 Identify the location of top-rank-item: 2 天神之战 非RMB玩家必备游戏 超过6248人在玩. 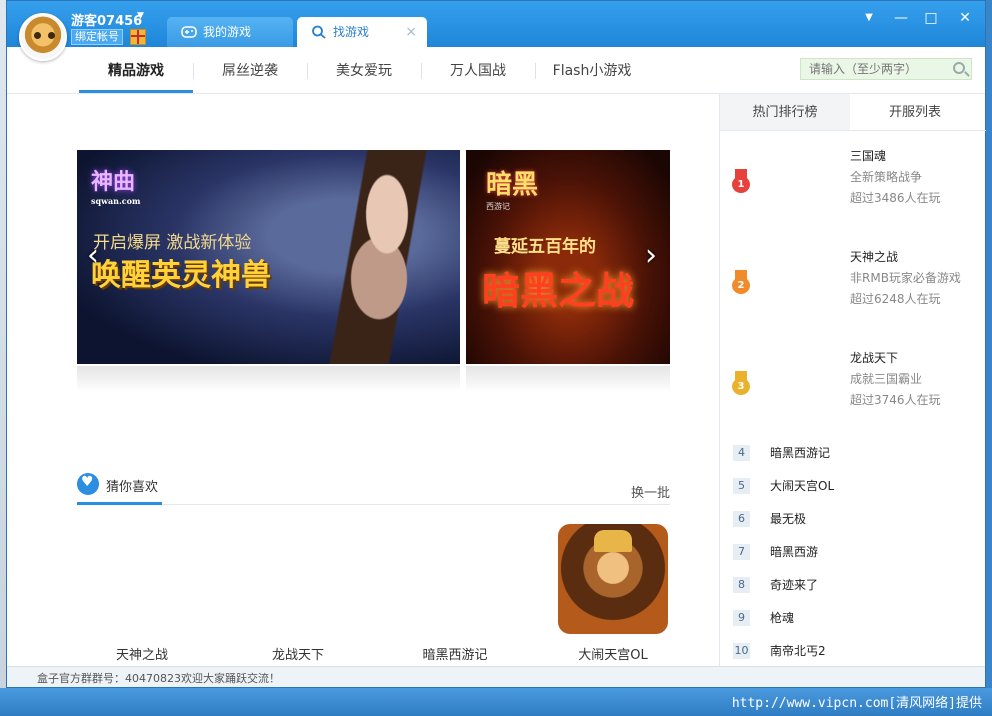
(853, 293).